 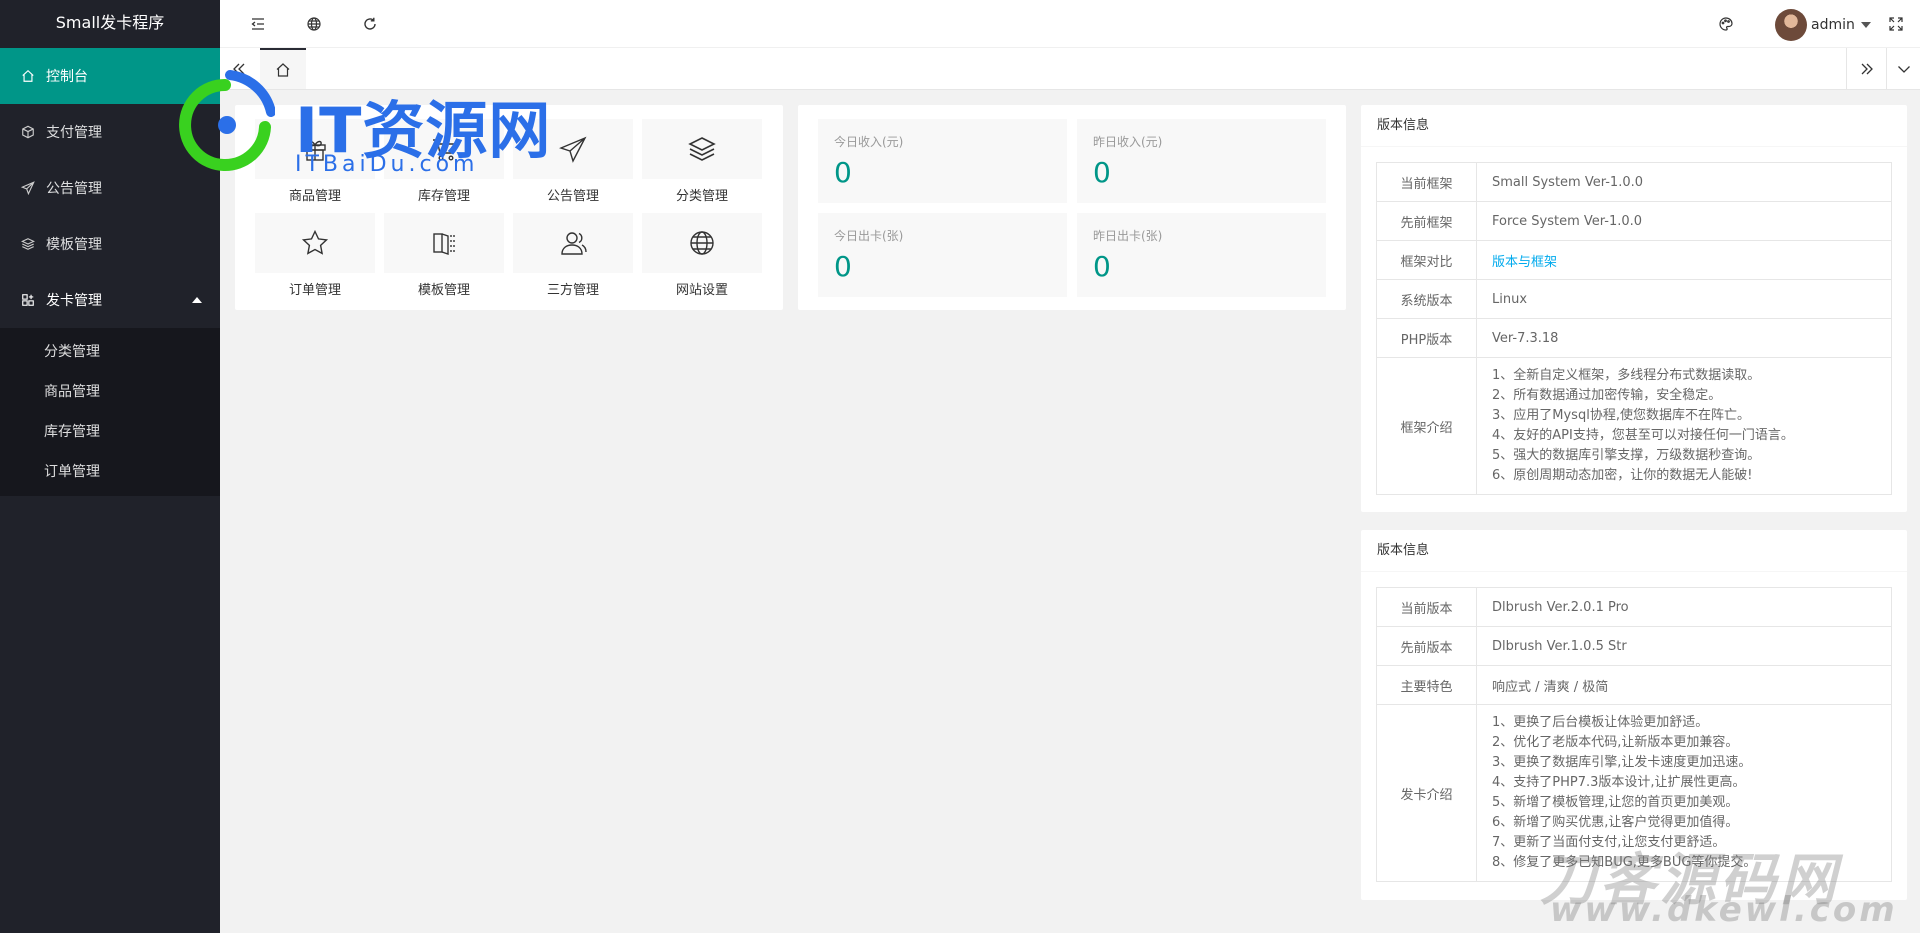 What do you see at coordinates (1719, 889) in the screenshot?
I see `watermark-logo-bottom: 刀客源码网 www.dkewl.com` at bounding box center [1719, 889].